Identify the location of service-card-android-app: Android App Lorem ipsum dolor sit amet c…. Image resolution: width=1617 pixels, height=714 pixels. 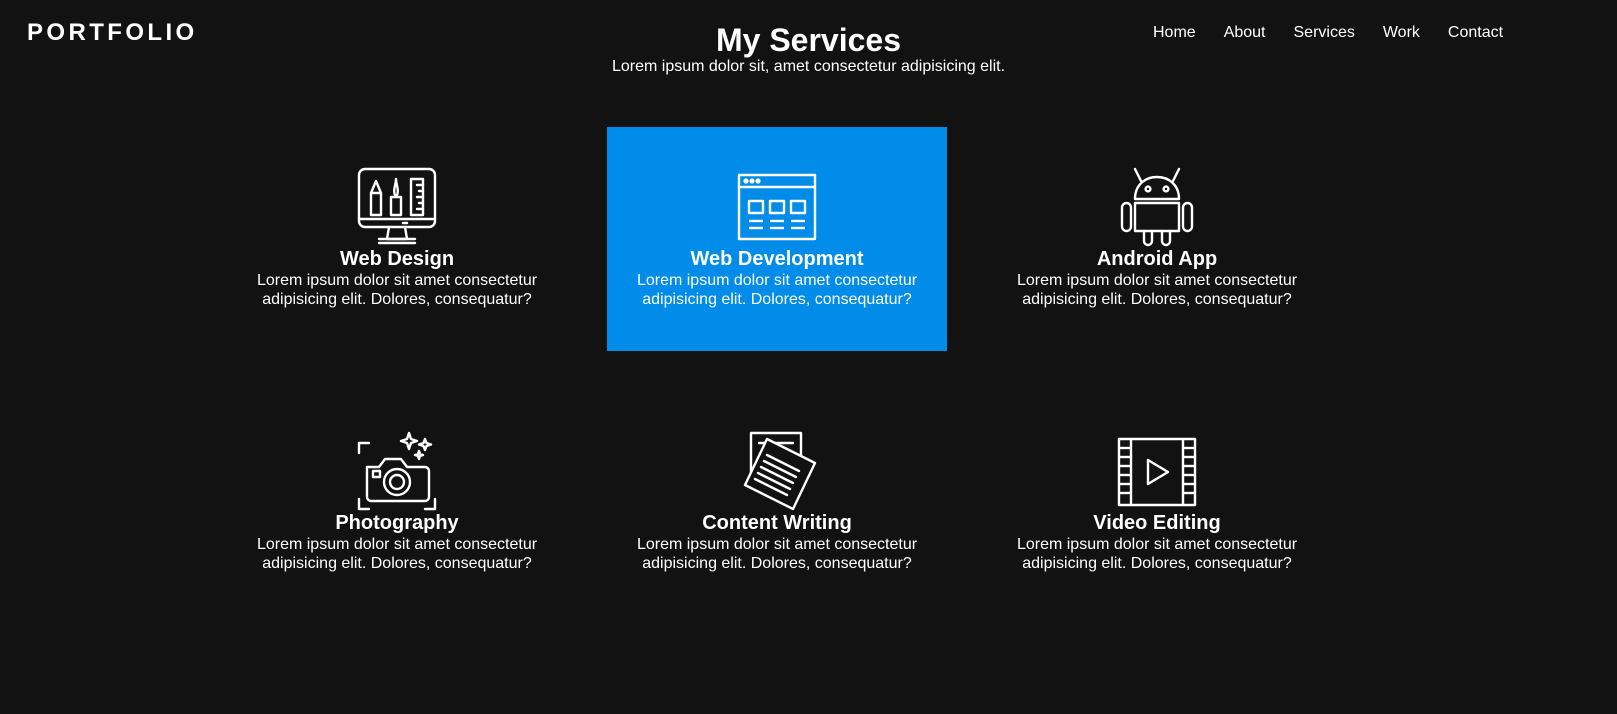
(1157, 239).